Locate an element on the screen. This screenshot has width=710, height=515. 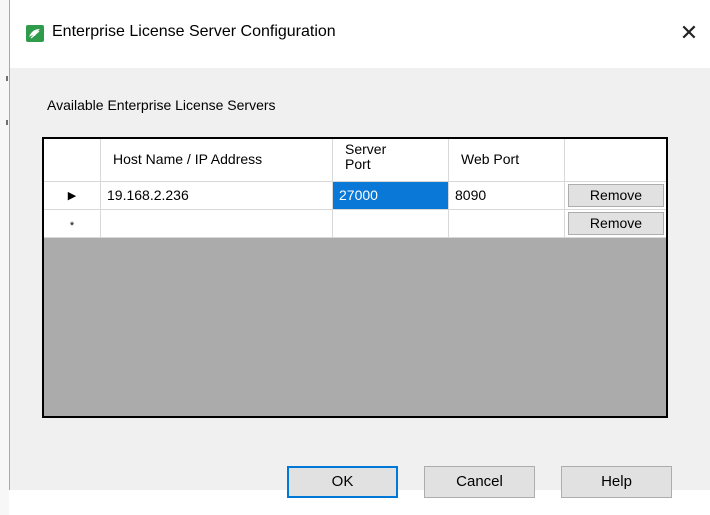
row-indicator-new: * is located at coordinates (72, 224).